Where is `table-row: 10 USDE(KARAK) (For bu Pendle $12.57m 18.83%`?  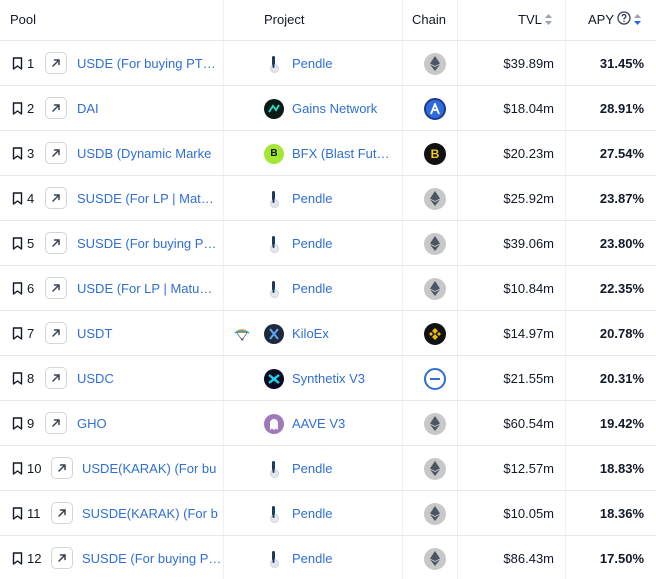
table-row: 10 USDE(KARAK) (For bu Pendle $12.57m 18.83% is located at coordinates (328, 468).